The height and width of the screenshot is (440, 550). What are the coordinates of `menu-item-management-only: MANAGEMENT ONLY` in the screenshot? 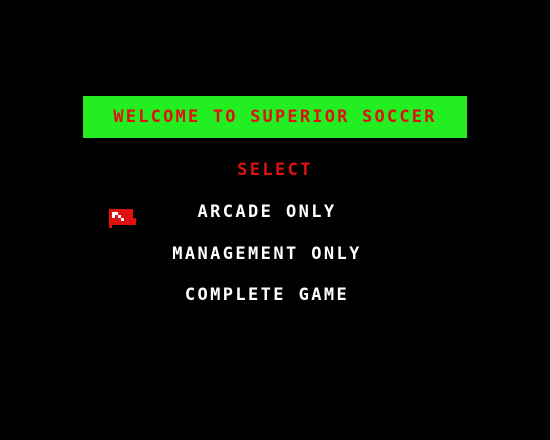 It's located at (271, 254).